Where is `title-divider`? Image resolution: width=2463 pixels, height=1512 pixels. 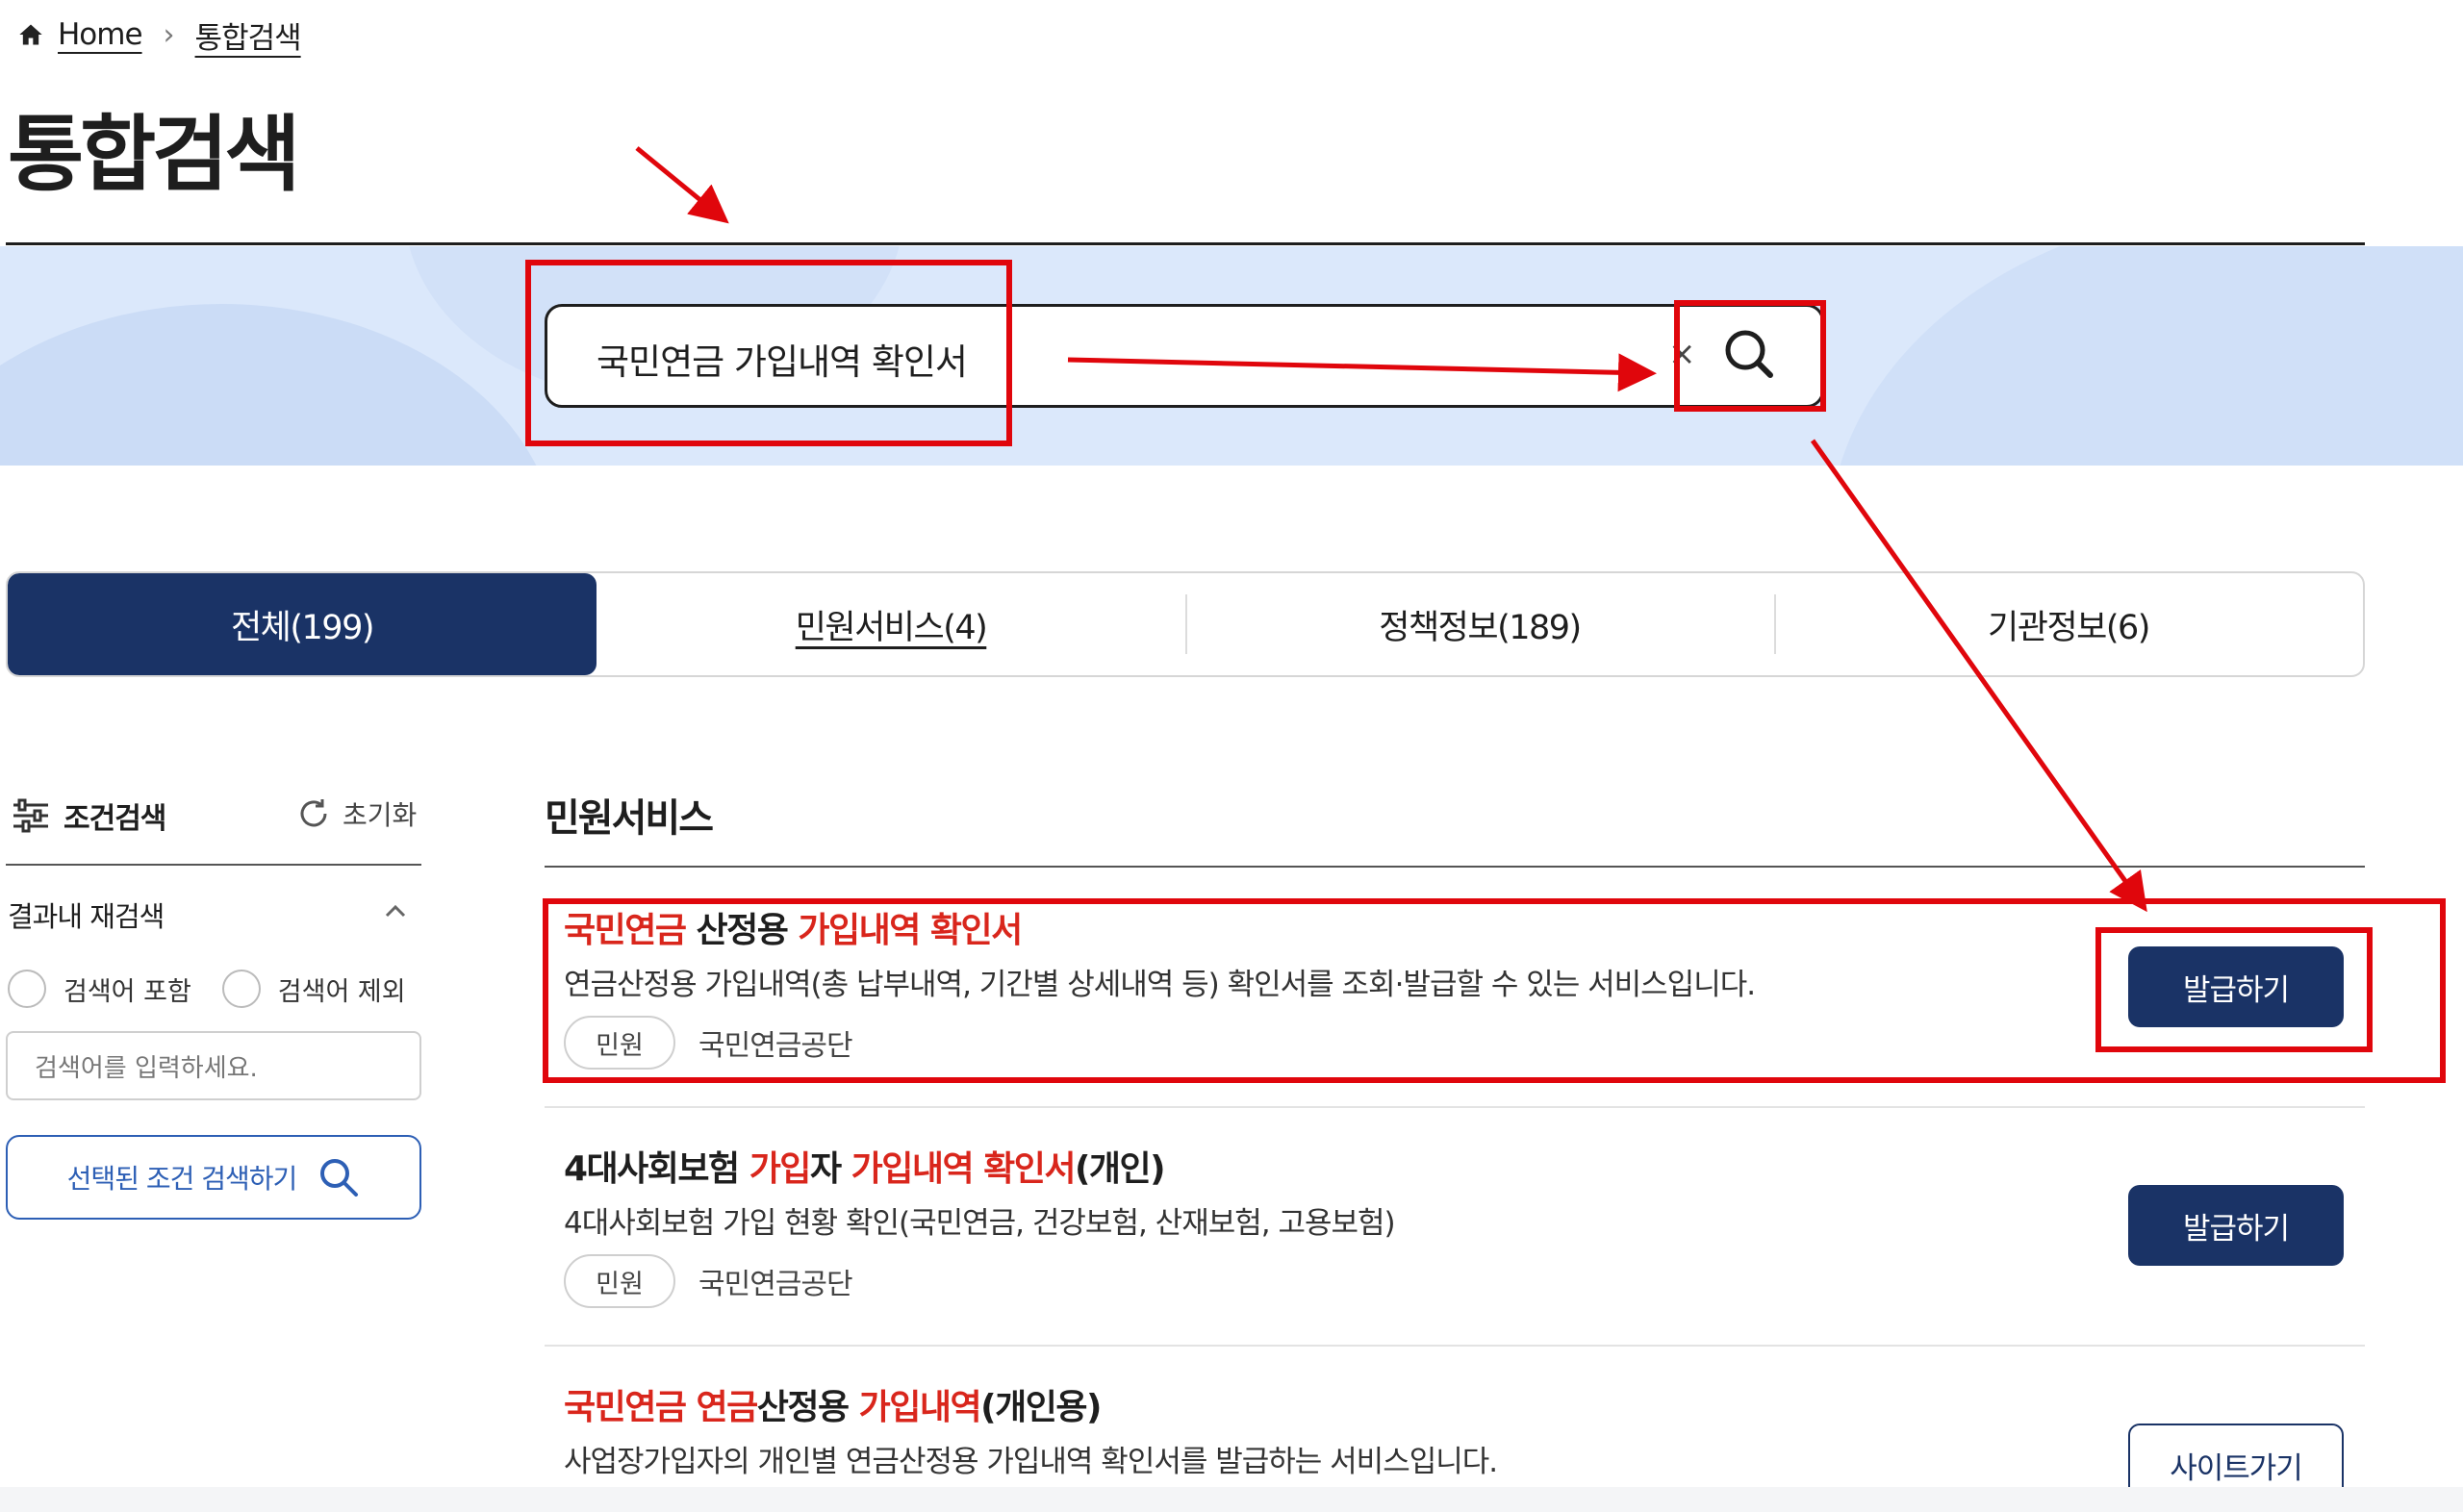
title-divider is located at coordinates (1185, 244).